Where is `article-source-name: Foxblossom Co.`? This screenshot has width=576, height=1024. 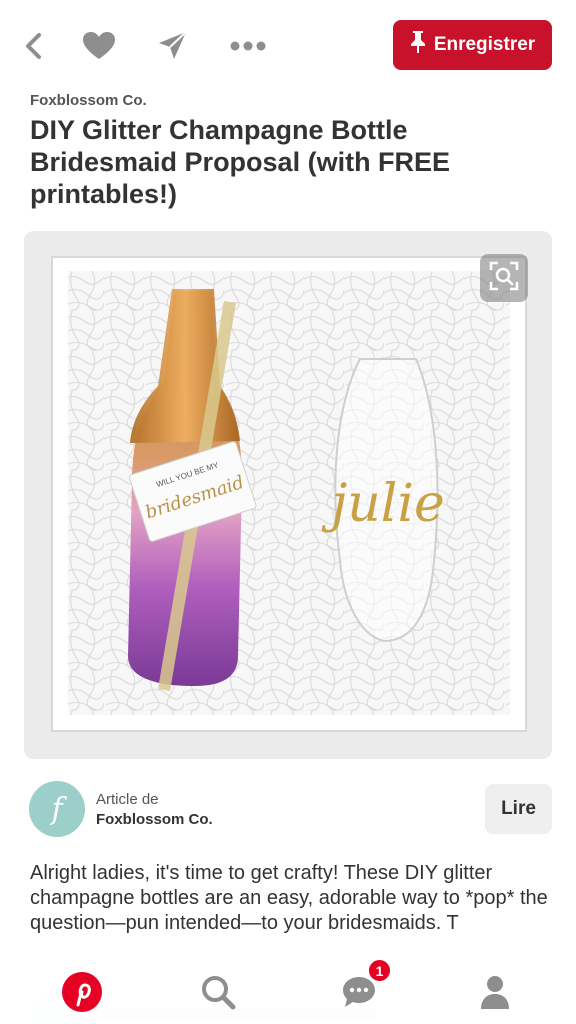
article-source-name: Foxblossom Co. is located at coordinates (154, 819).